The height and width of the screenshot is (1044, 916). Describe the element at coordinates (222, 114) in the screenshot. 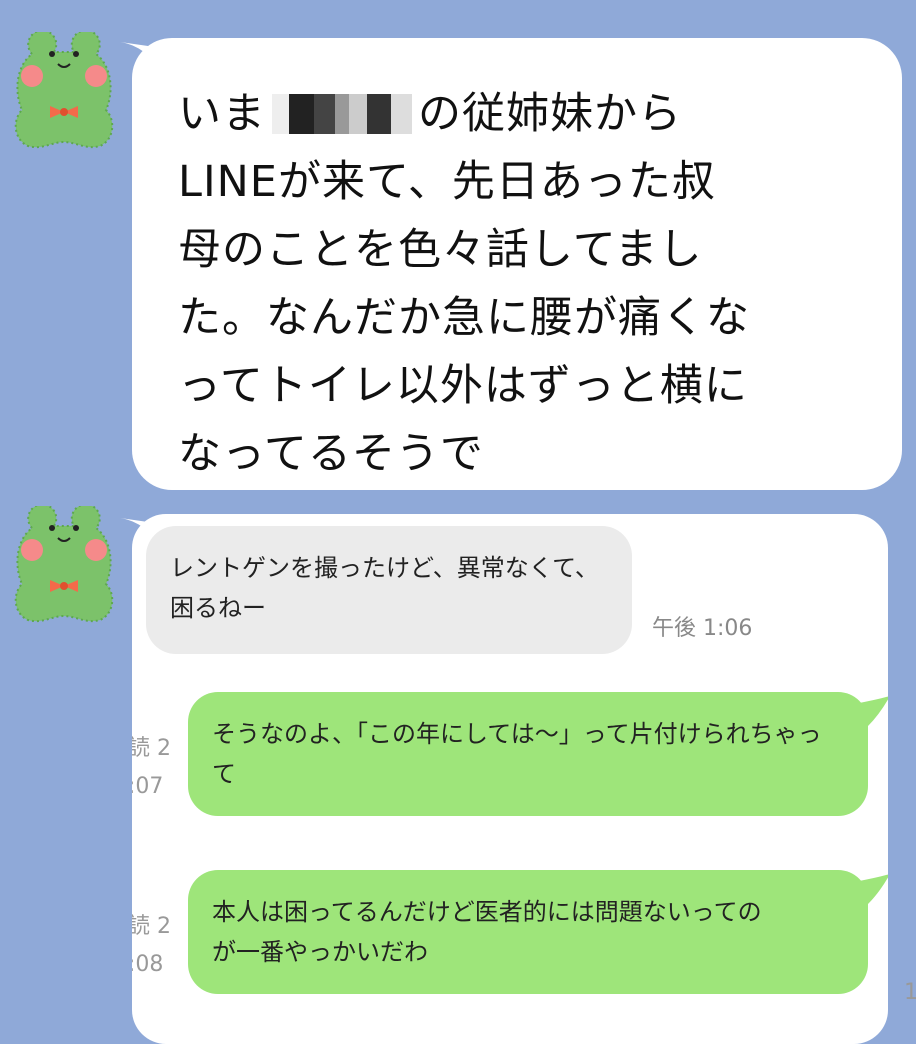

I see `message-prefix: いま` at that location.